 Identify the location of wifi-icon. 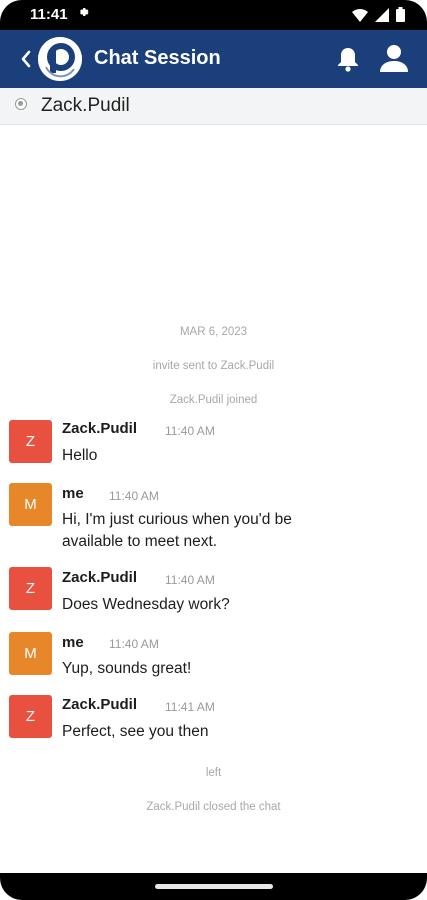
(360, 17).